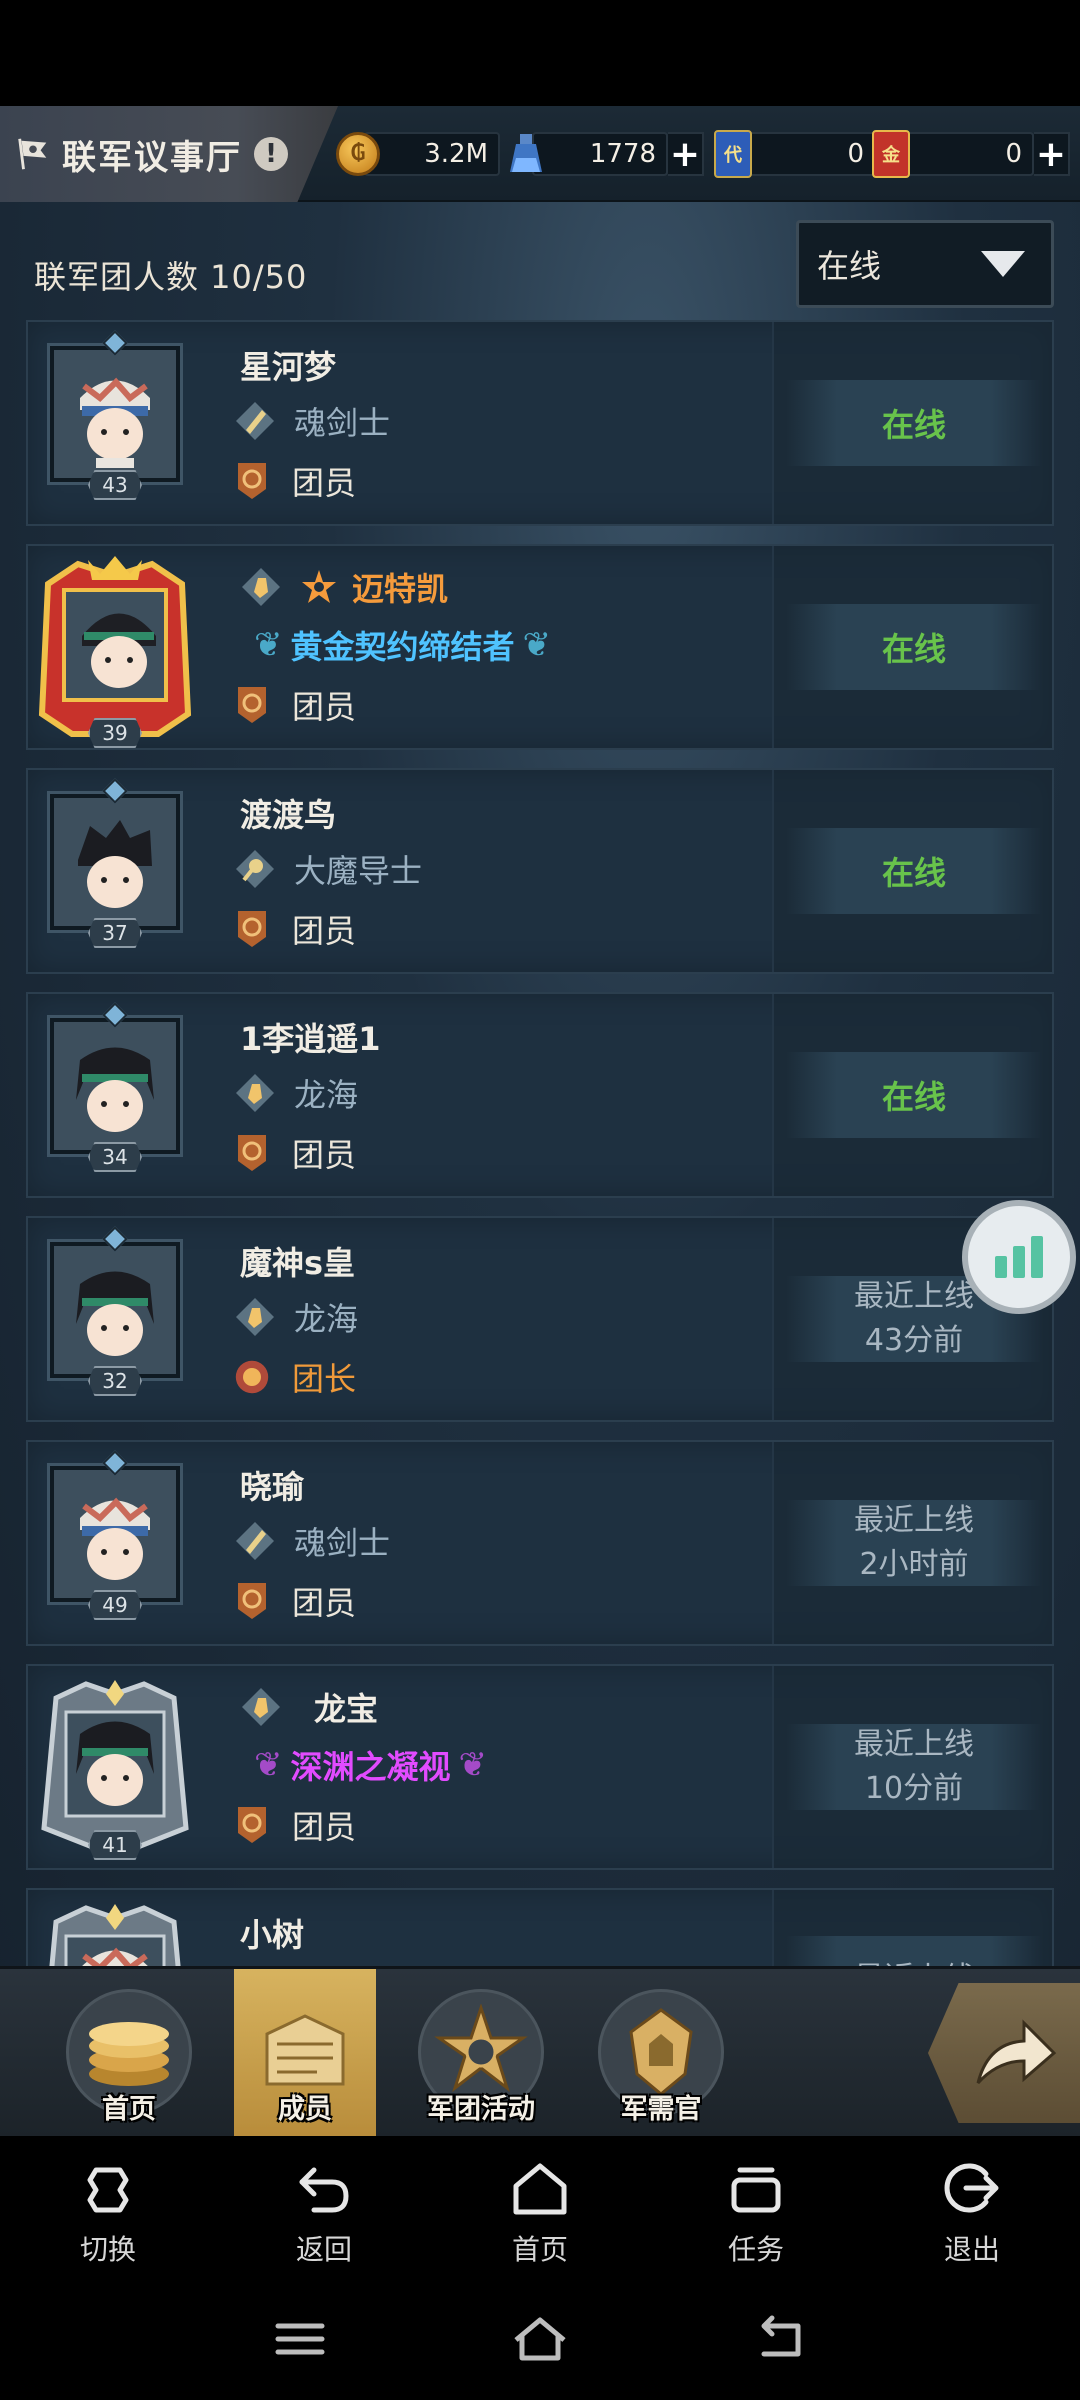 The image size is (1080, 2400). What do you see at coordinates (540, 2189) in the screenshot?
I see `home-icon` at bounding box center [540, 2189].